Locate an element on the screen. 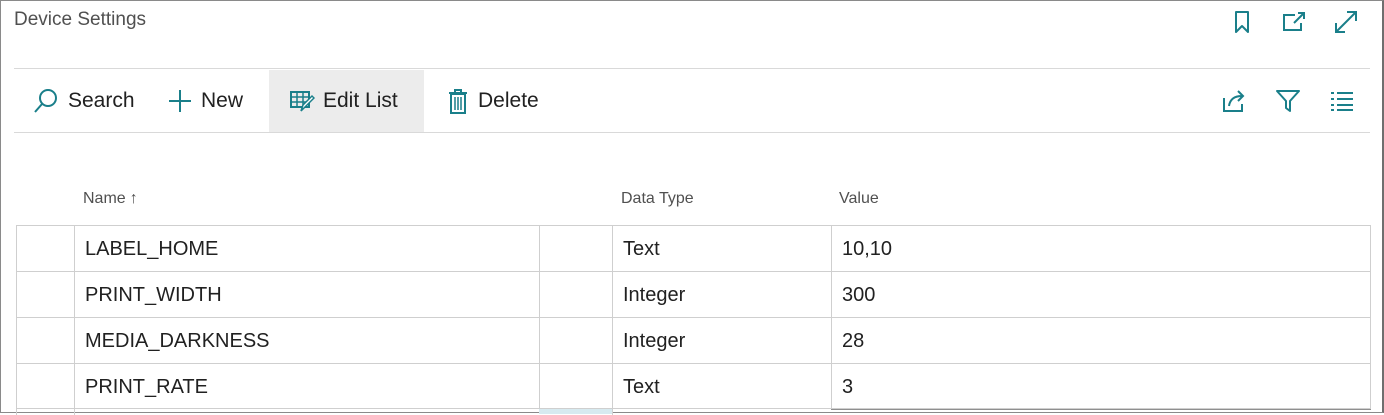 This screenshot has height=415, width=1384. table-row: PRINT_WIDTH Integer 300 is located at coordinates (693, 294).